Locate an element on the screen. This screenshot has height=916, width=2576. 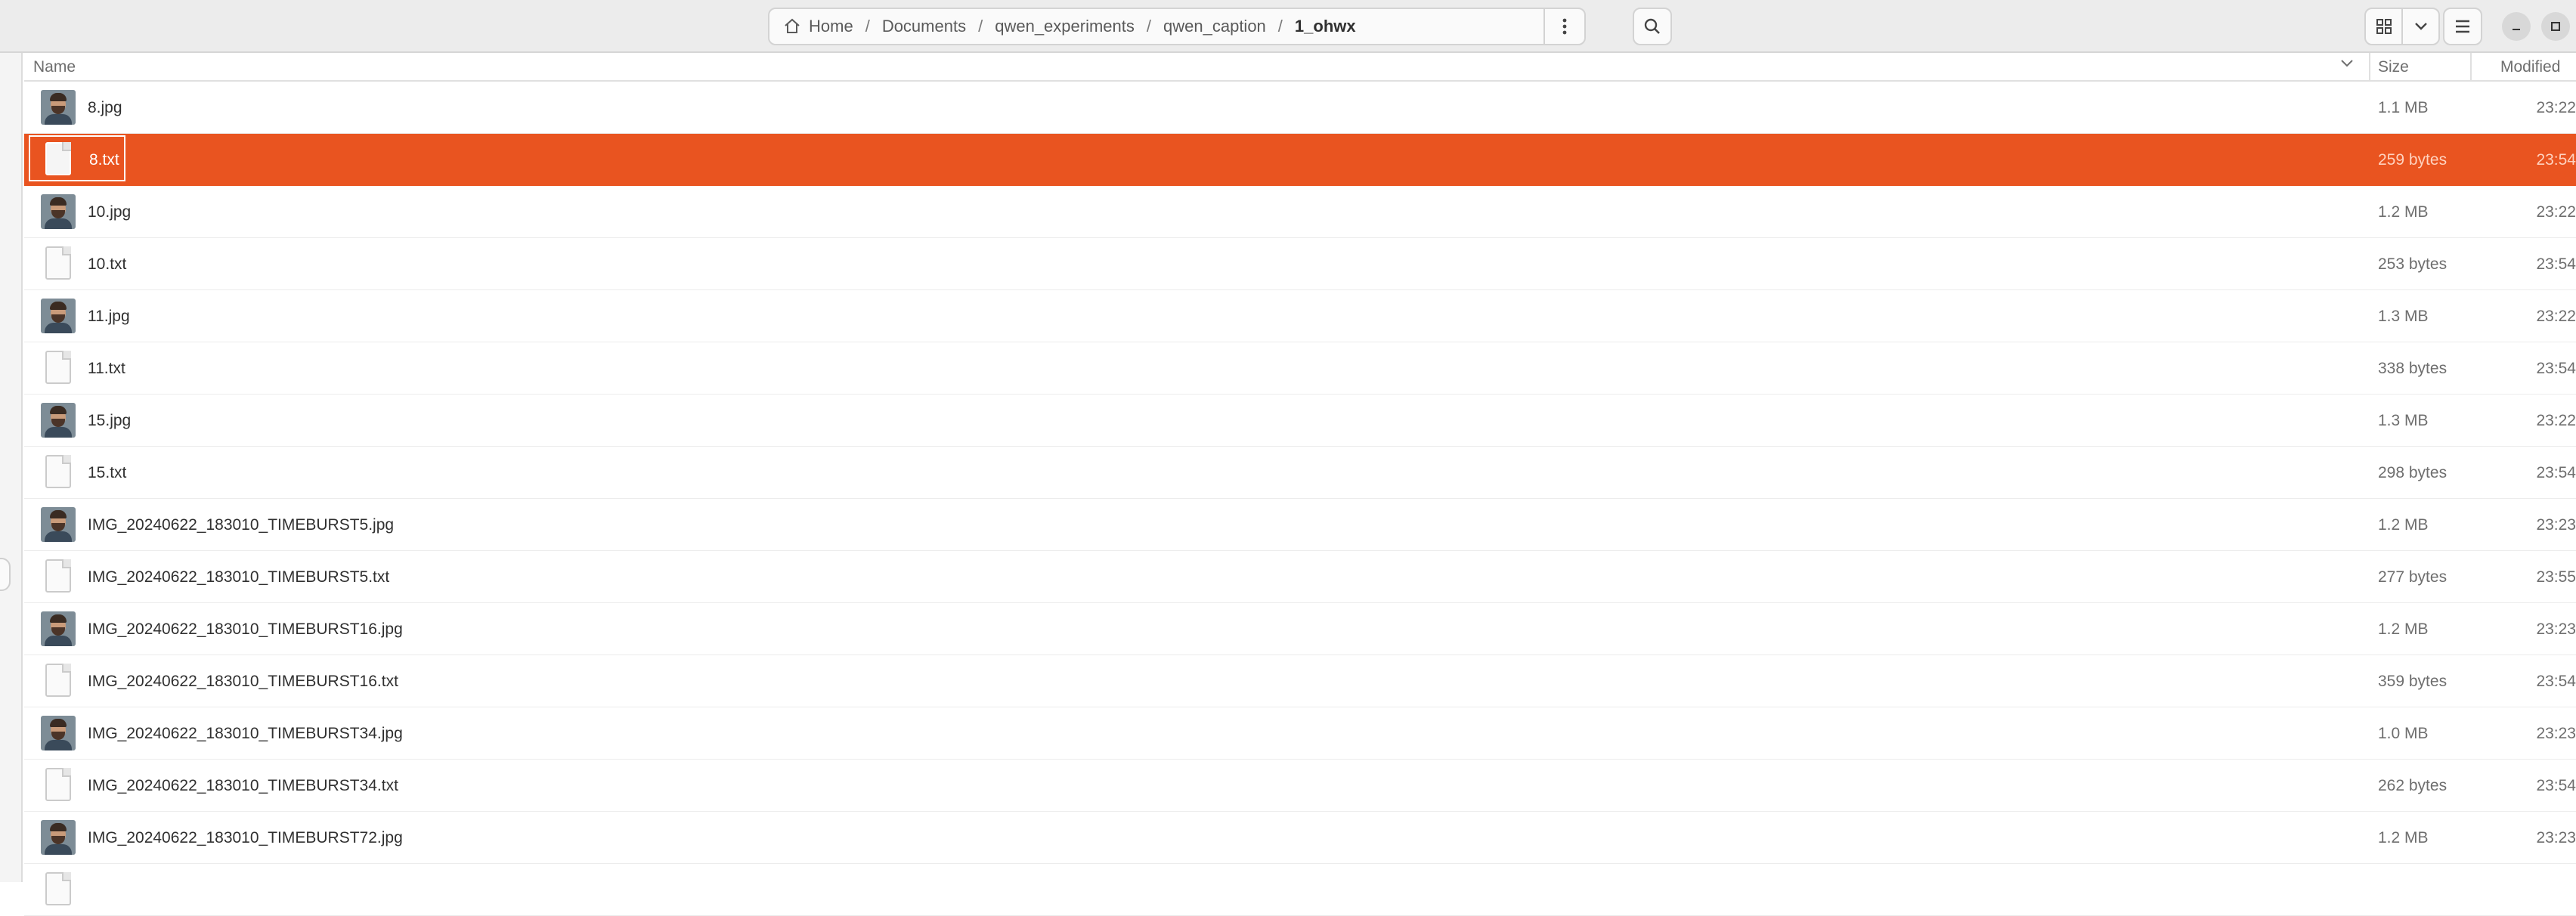
main-menu-button is located at coordinates (2462, 27).